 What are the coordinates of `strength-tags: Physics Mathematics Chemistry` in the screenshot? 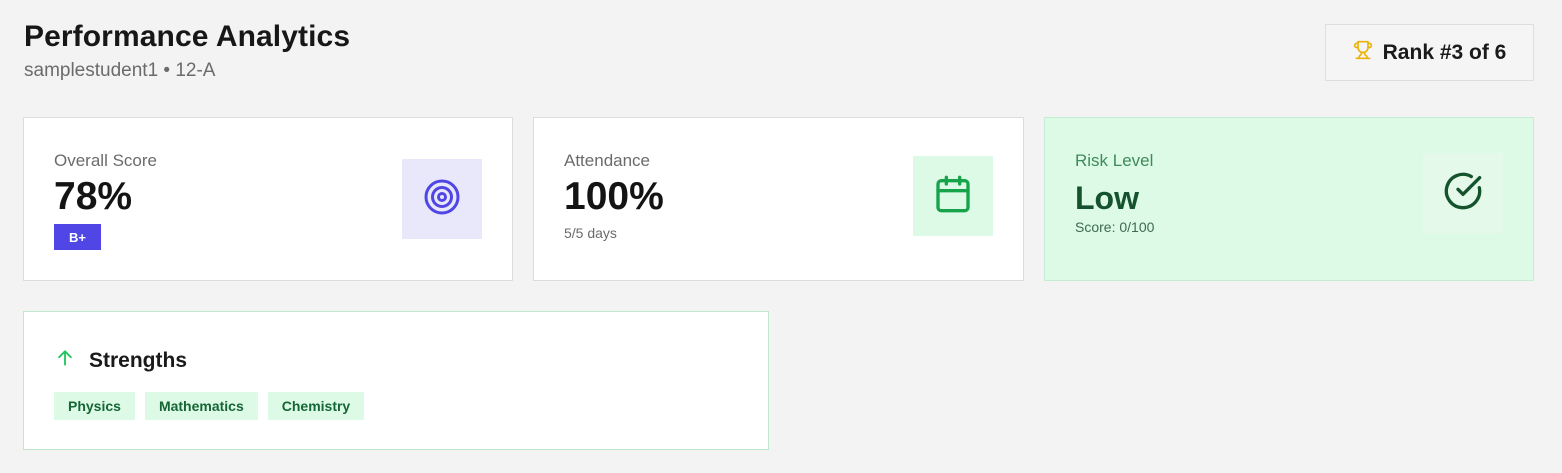 It's located at (209, 406).